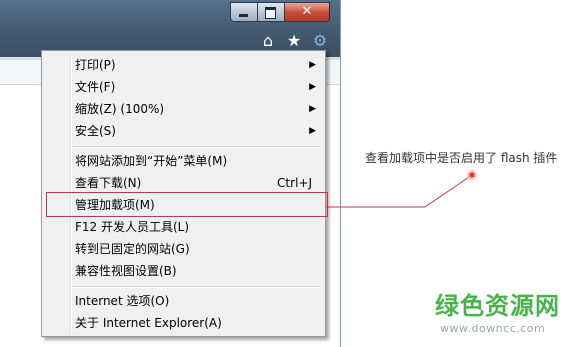  I want to click on watermark-url: www.downcc.com, so click(493, 328).